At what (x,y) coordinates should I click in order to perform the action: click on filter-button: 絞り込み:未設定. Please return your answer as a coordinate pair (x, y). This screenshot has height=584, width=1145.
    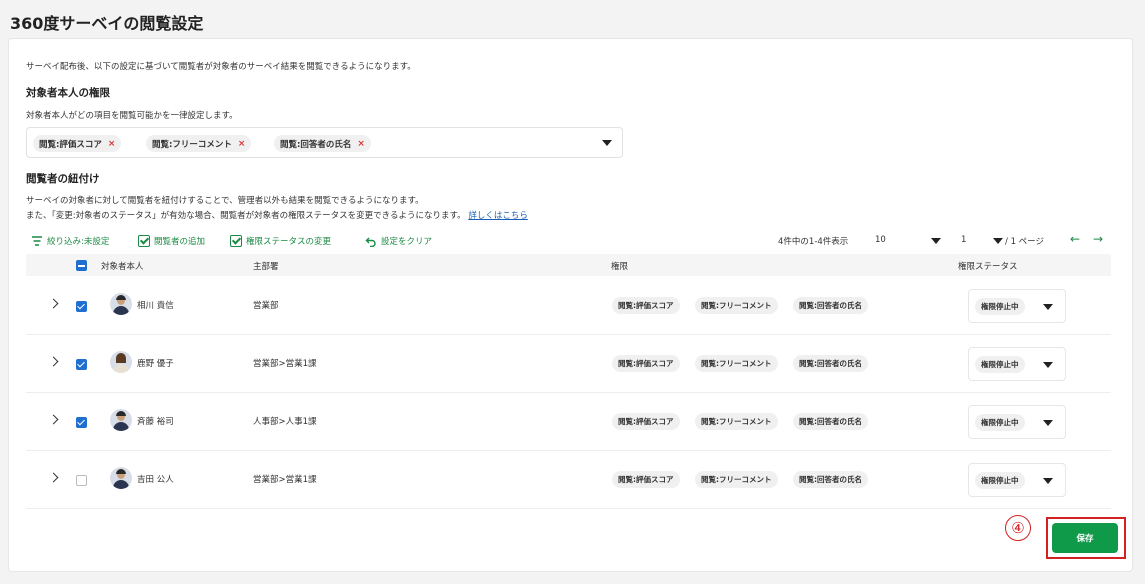
    Looking at the image, I should click on (70, 241).